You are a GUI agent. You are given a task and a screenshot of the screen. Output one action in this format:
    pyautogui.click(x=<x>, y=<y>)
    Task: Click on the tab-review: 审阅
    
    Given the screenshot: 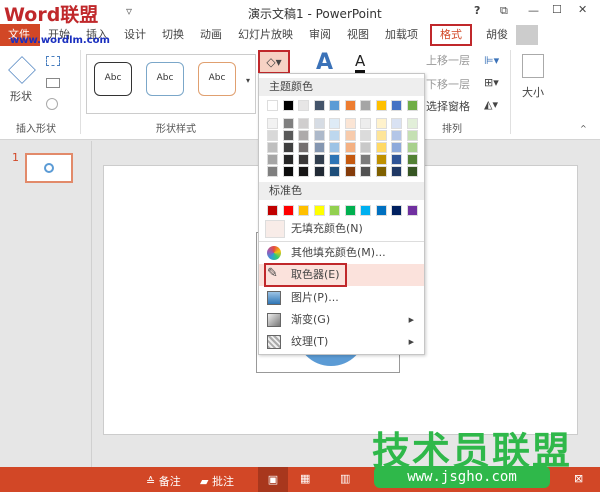 What is the action you would take?
    pyautogui.click(x=320, y=35)
    